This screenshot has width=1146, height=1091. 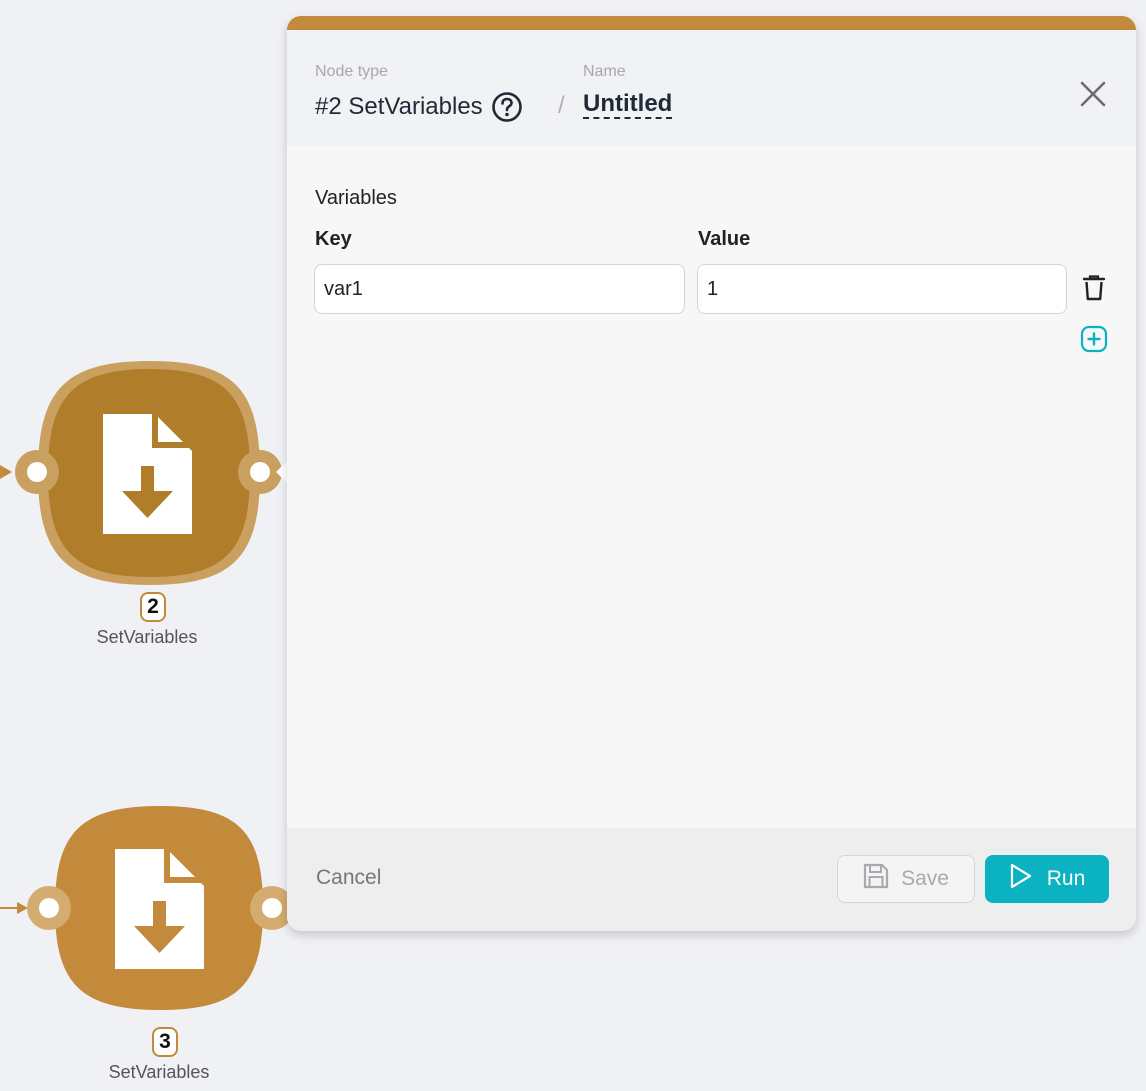 I want to click on node-type-caption: Node type, so click(x=351, y=71).